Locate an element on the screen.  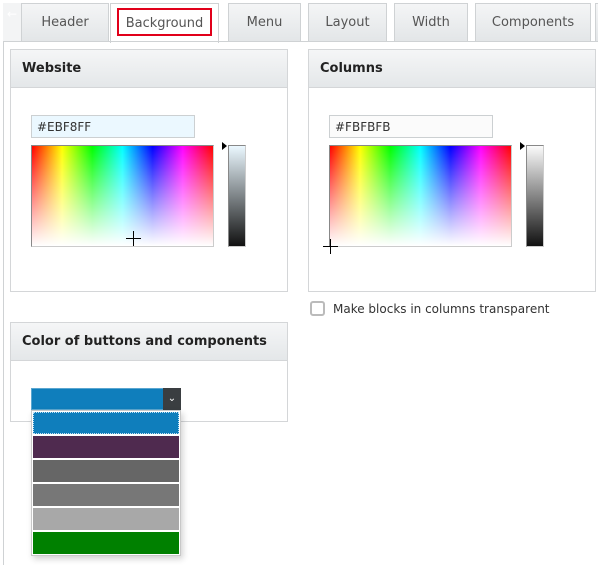
website-color-spectrum is located at coordinates (122, 196).